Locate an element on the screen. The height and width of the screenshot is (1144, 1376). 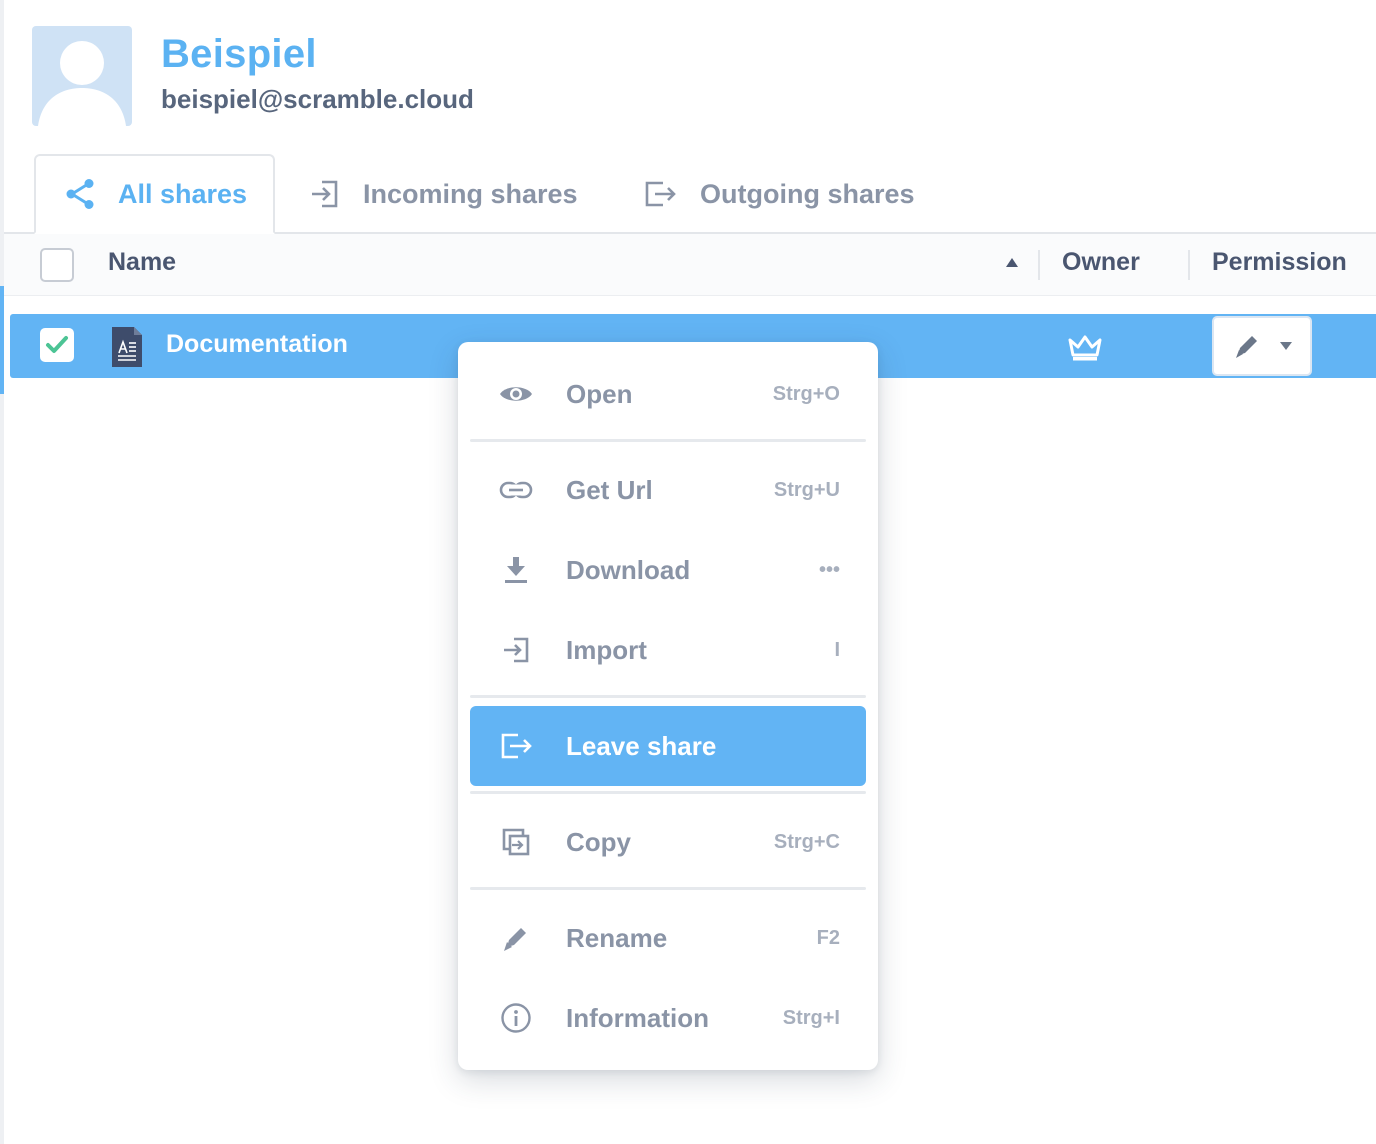
menu-item-label: Get Url is located at coordinates (609, 489).